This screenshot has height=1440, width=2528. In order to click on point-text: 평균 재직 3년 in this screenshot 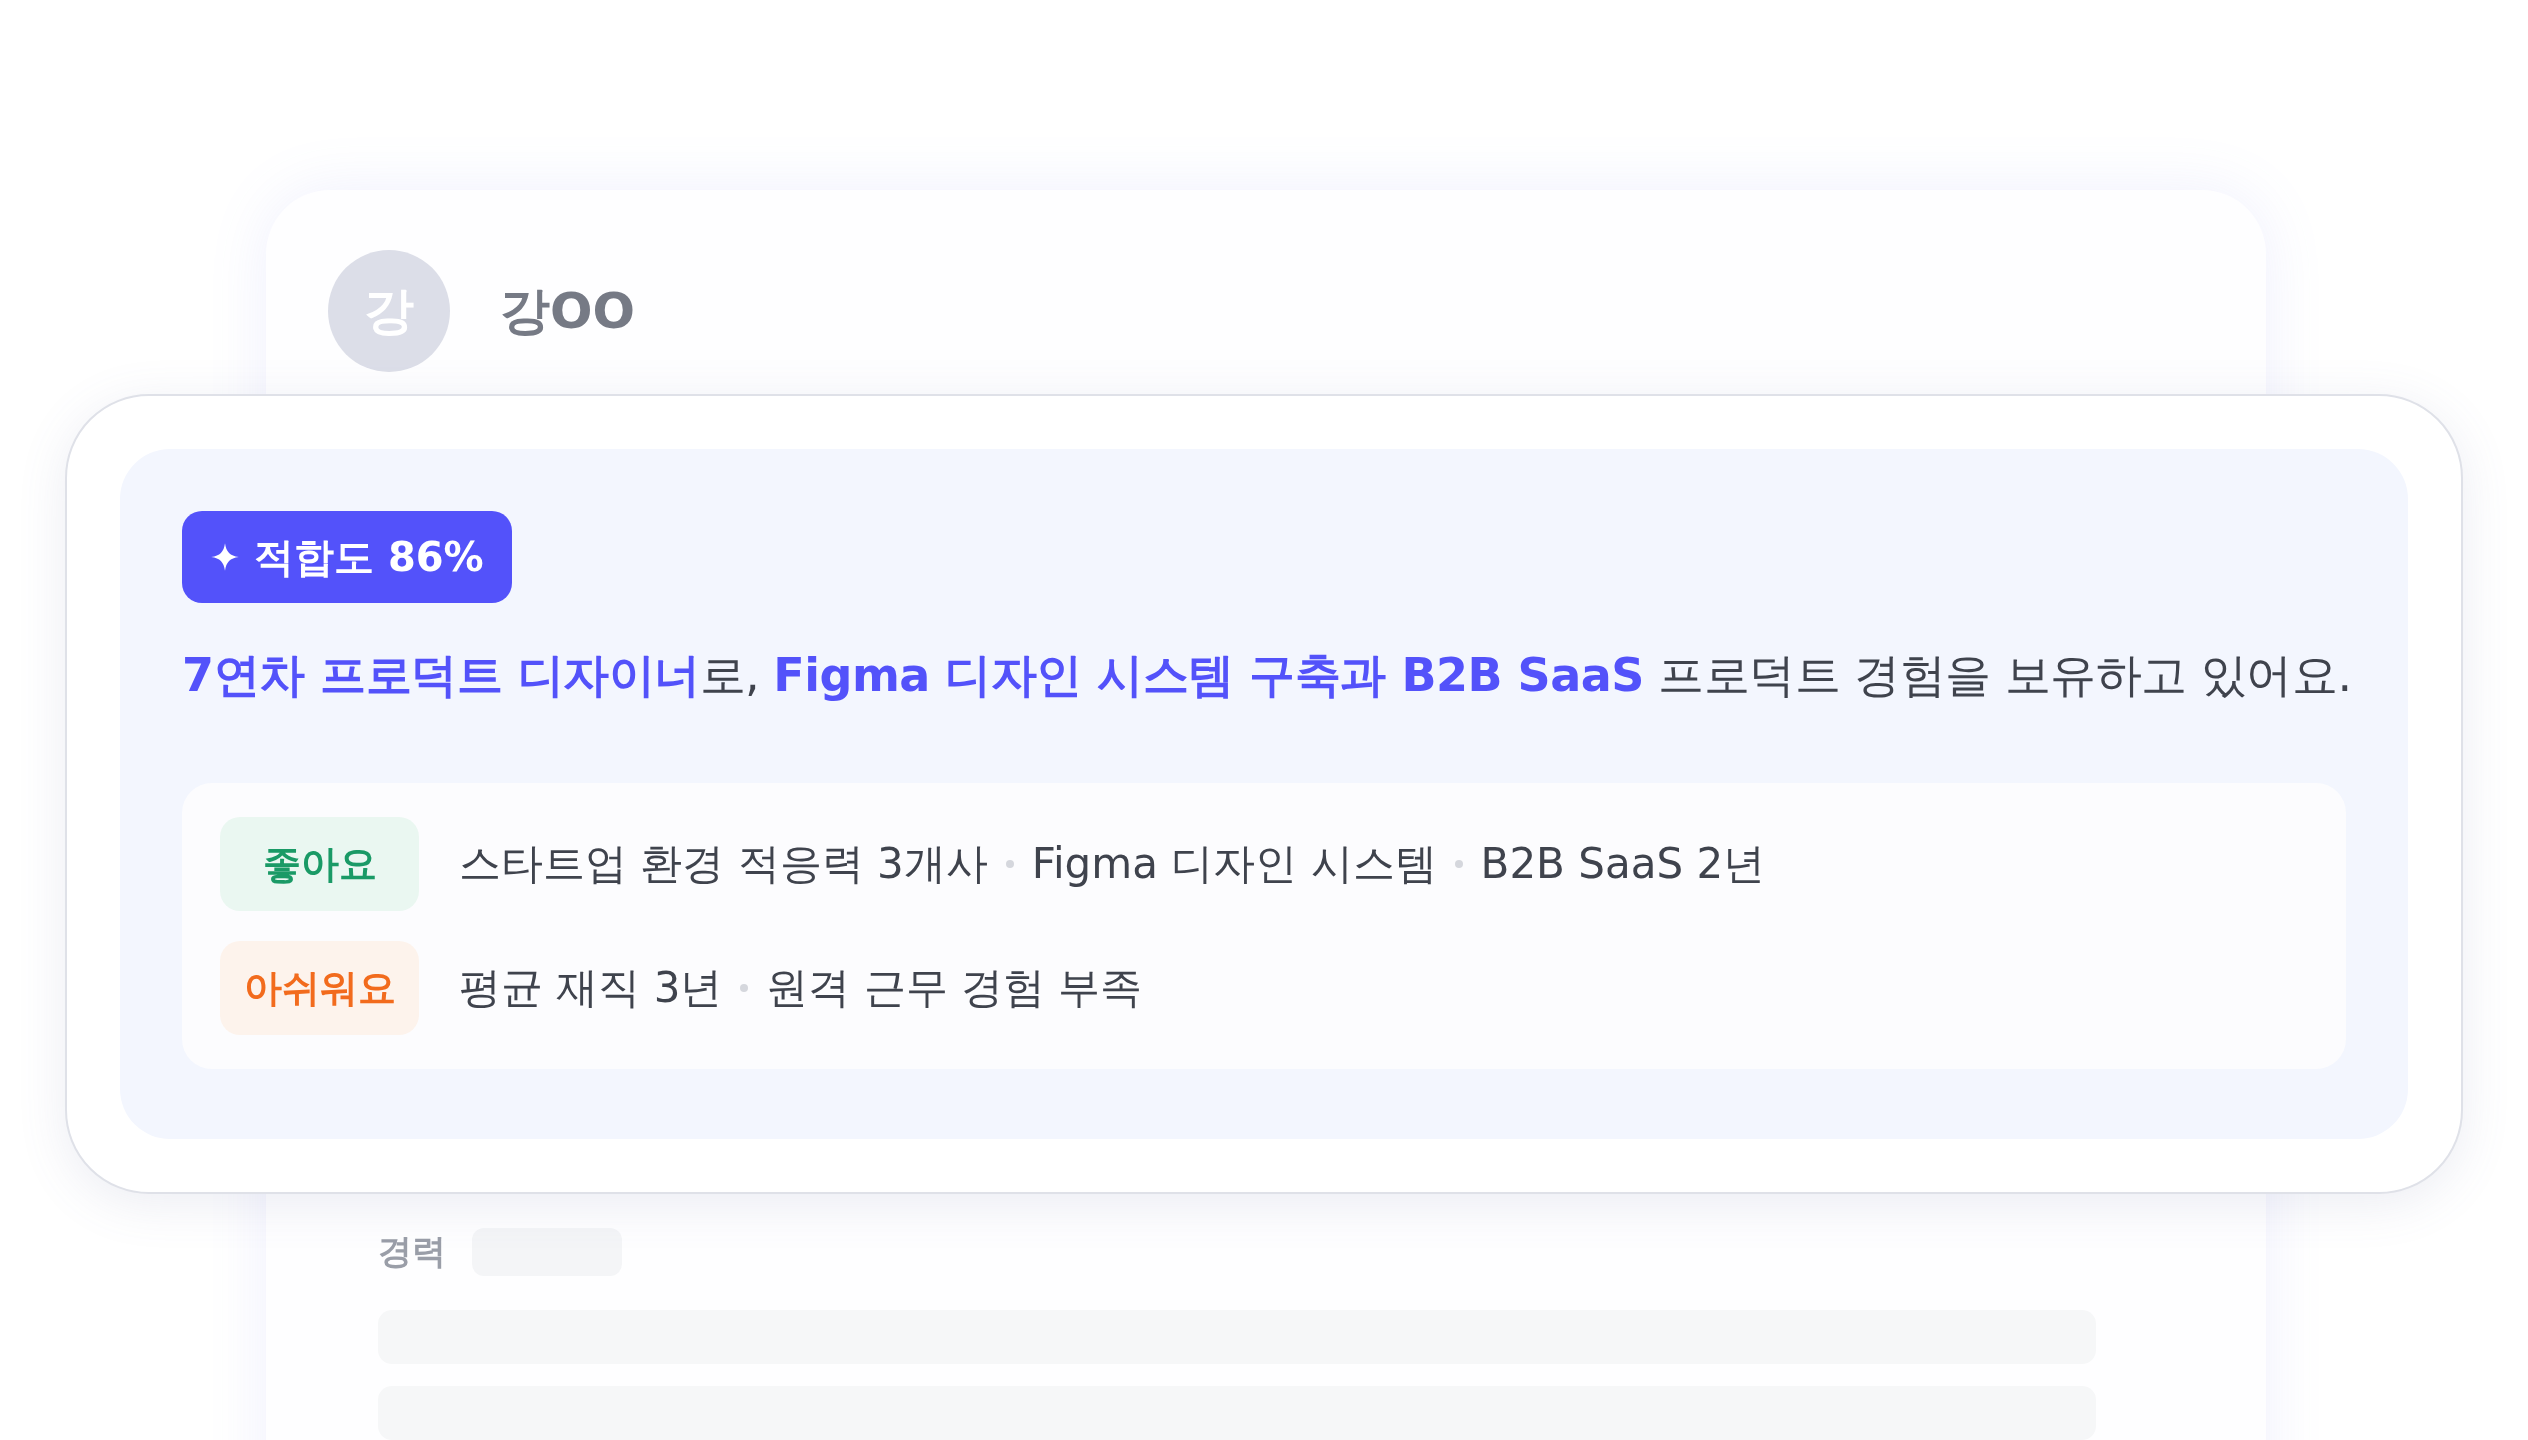, I will do `click(591, 988)`.